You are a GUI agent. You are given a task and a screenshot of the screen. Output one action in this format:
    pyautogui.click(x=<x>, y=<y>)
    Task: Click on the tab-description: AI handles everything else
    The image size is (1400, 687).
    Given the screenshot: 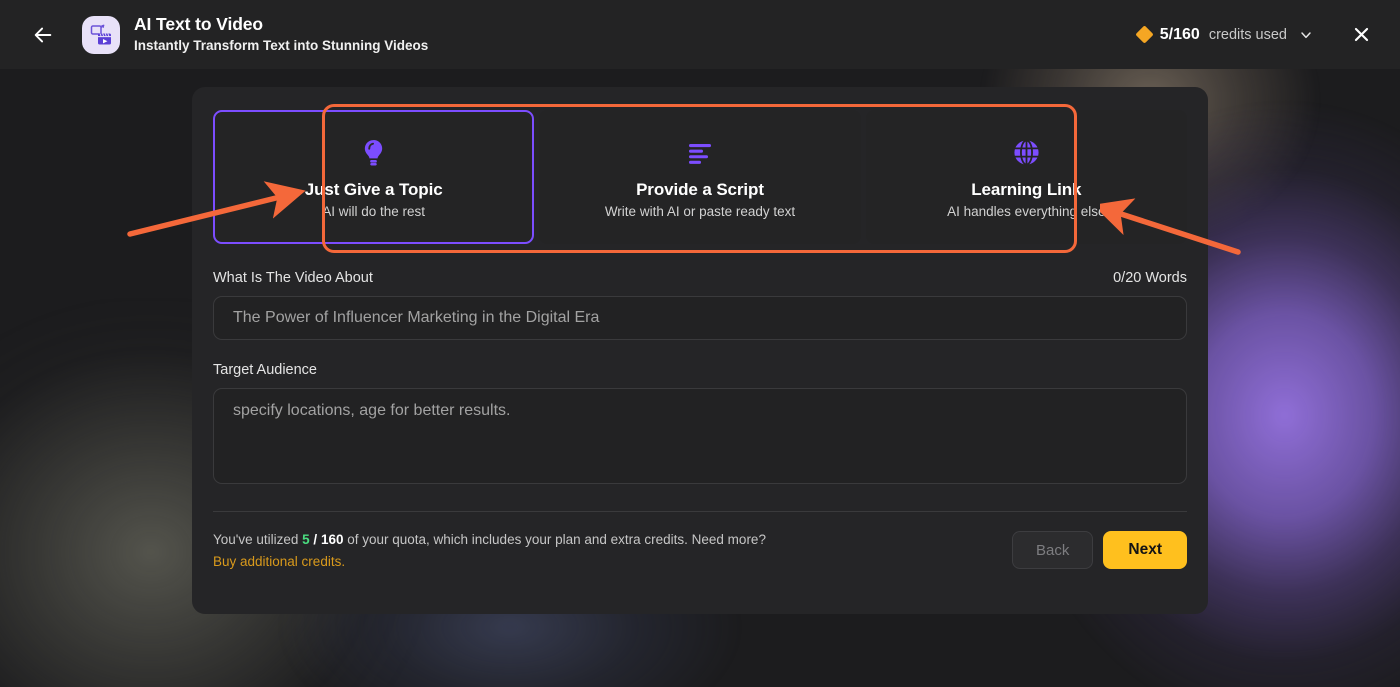 What is the action you would take?
    pyautogui.click(x=1026, y=211)
    